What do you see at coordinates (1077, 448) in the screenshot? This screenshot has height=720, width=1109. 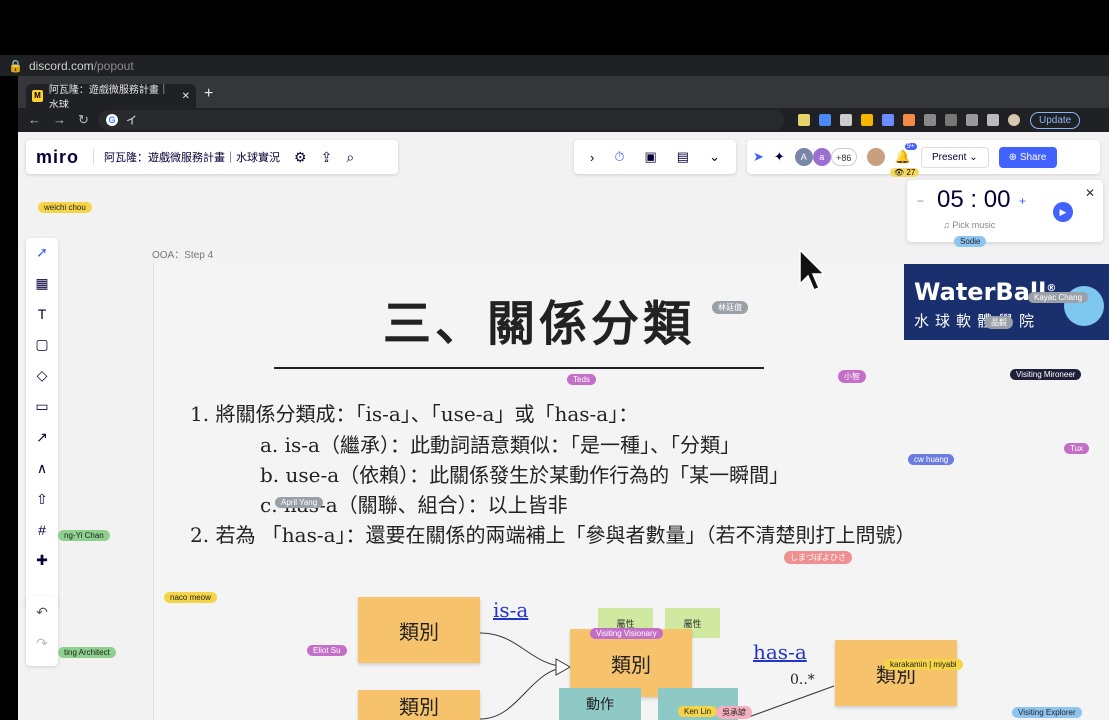 I see `collaborator-cursor-tag: Tux` at bounding box center [1077, 448].